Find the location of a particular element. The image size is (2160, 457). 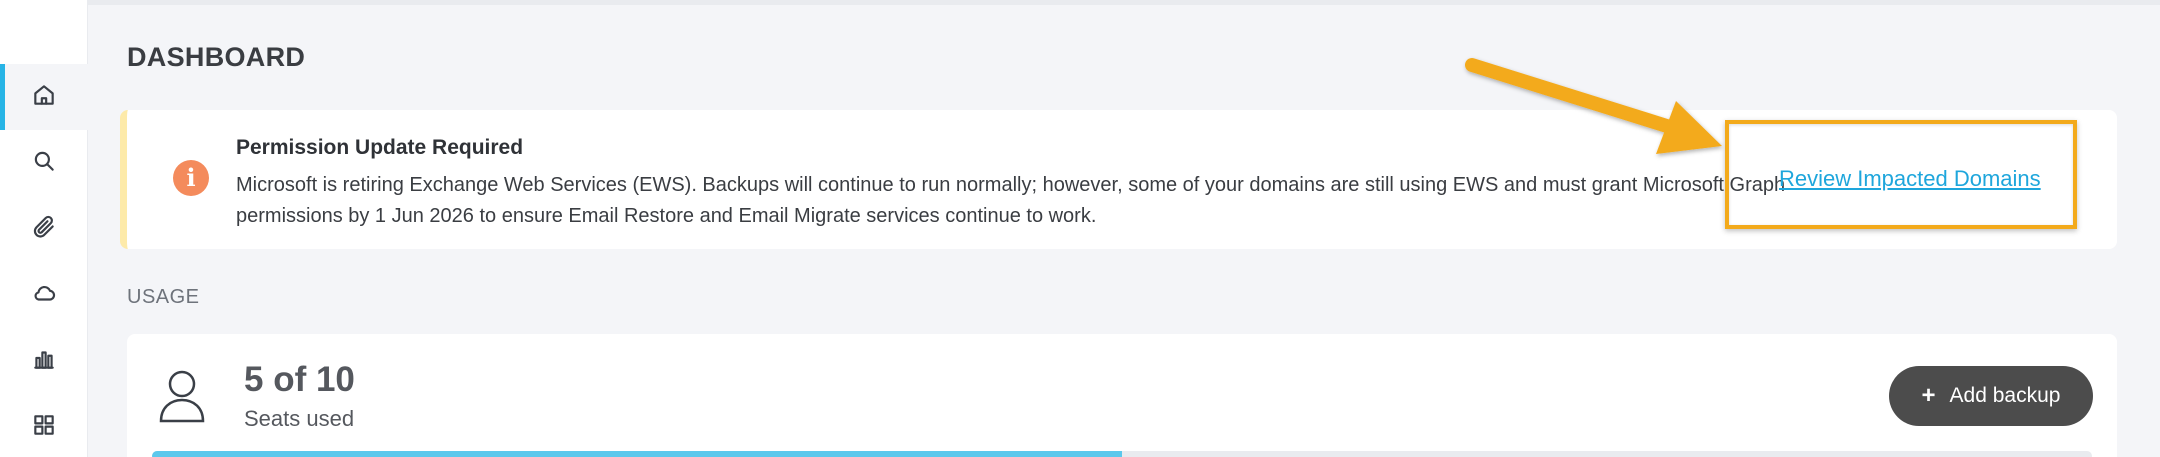

search-icon is located at coordinates (44, 163).